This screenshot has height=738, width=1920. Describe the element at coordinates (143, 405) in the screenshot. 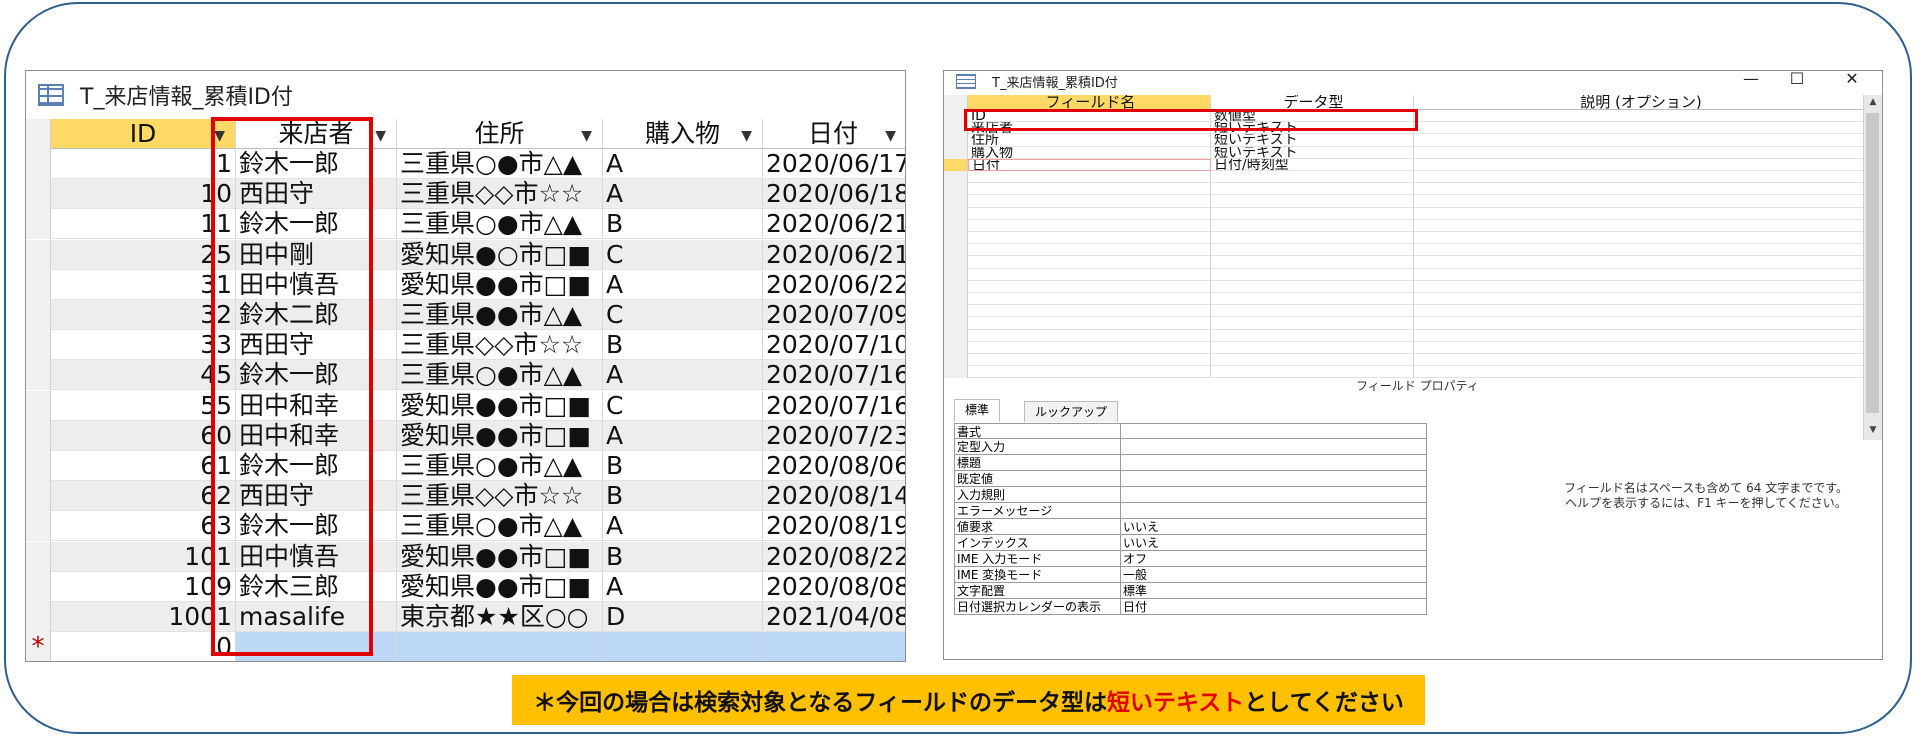

I see `cell-id: 55` at that location.